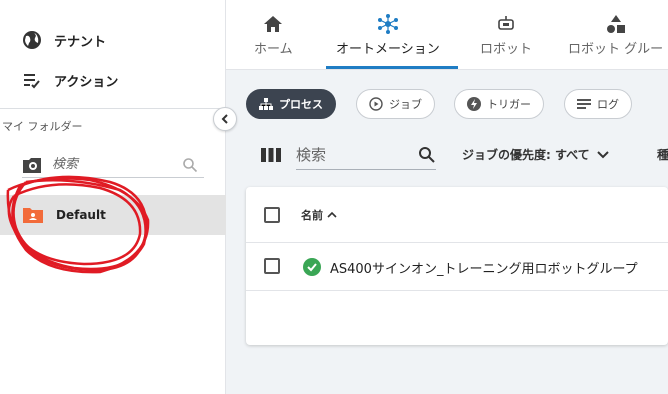  Describe the element at coordinates (447, 155) in the screenshot. I see `table-toolbar: ジョブの優先度: すべて 種` at that location.